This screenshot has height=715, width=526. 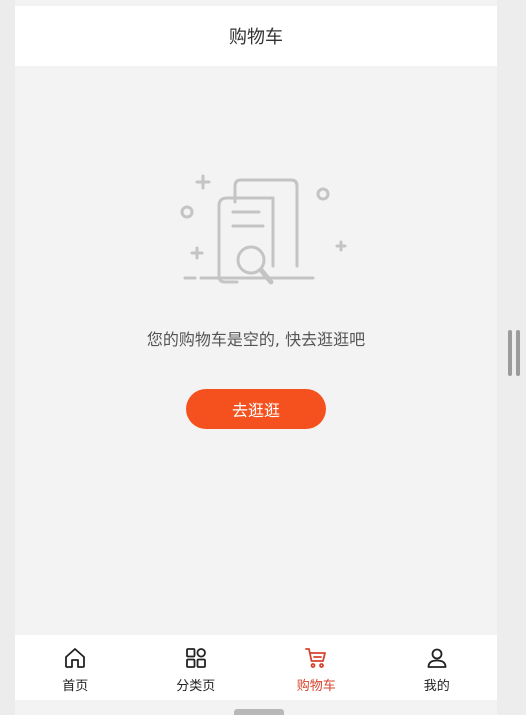 I want to click on bottom-scrollbar-nub, so click(x=259, y=712).